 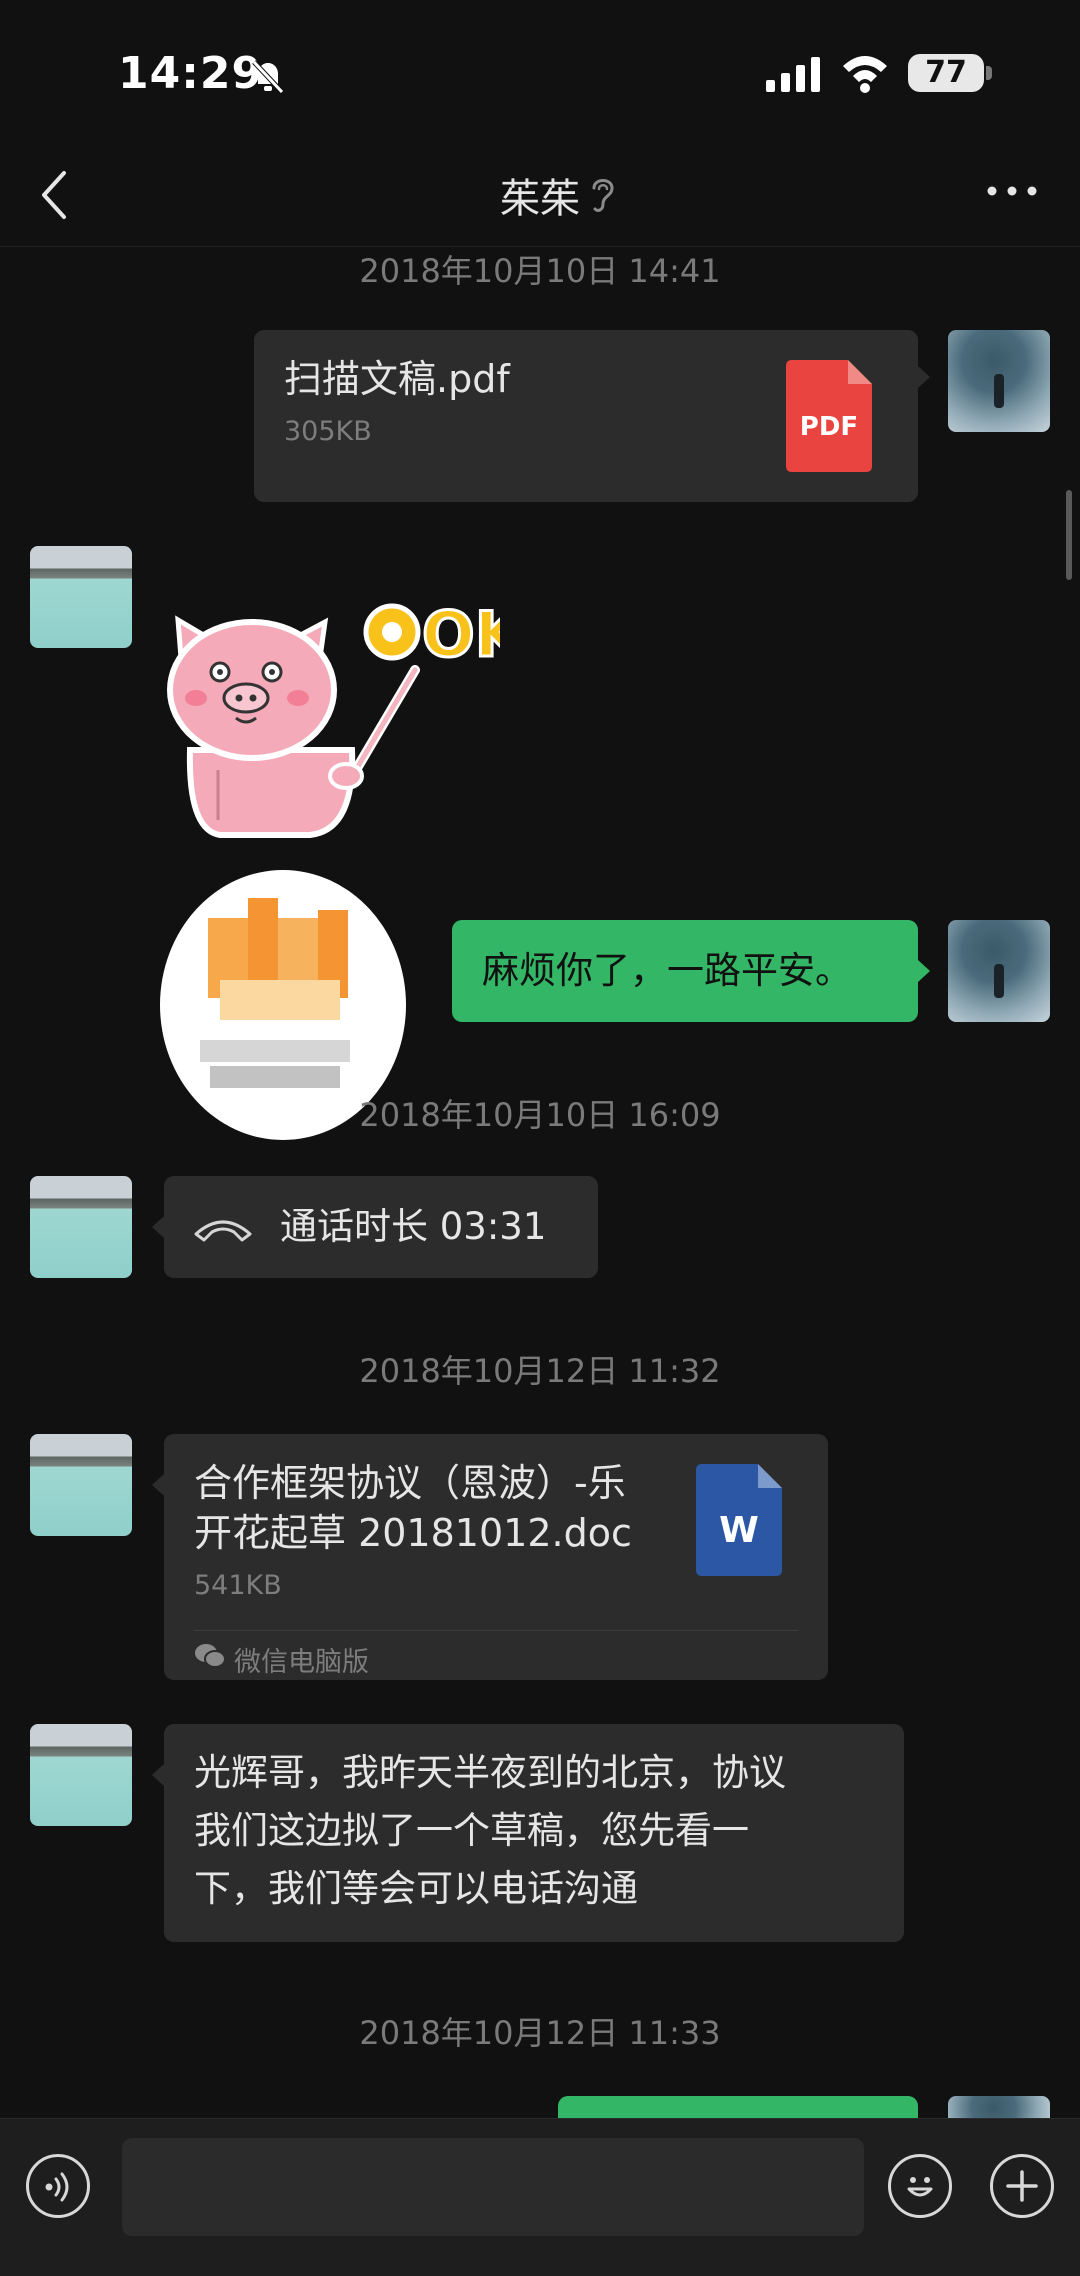 What do you see at coordinates (1012, 191) in the screenshot?
I see `more-dots-icon` at bounding box center [1012, 191].